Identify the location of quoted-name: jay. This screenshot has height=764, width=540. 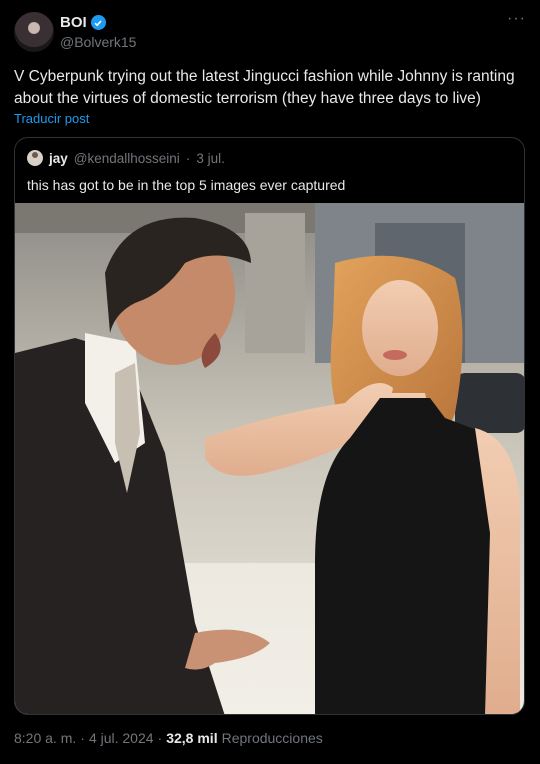
(58, 158).